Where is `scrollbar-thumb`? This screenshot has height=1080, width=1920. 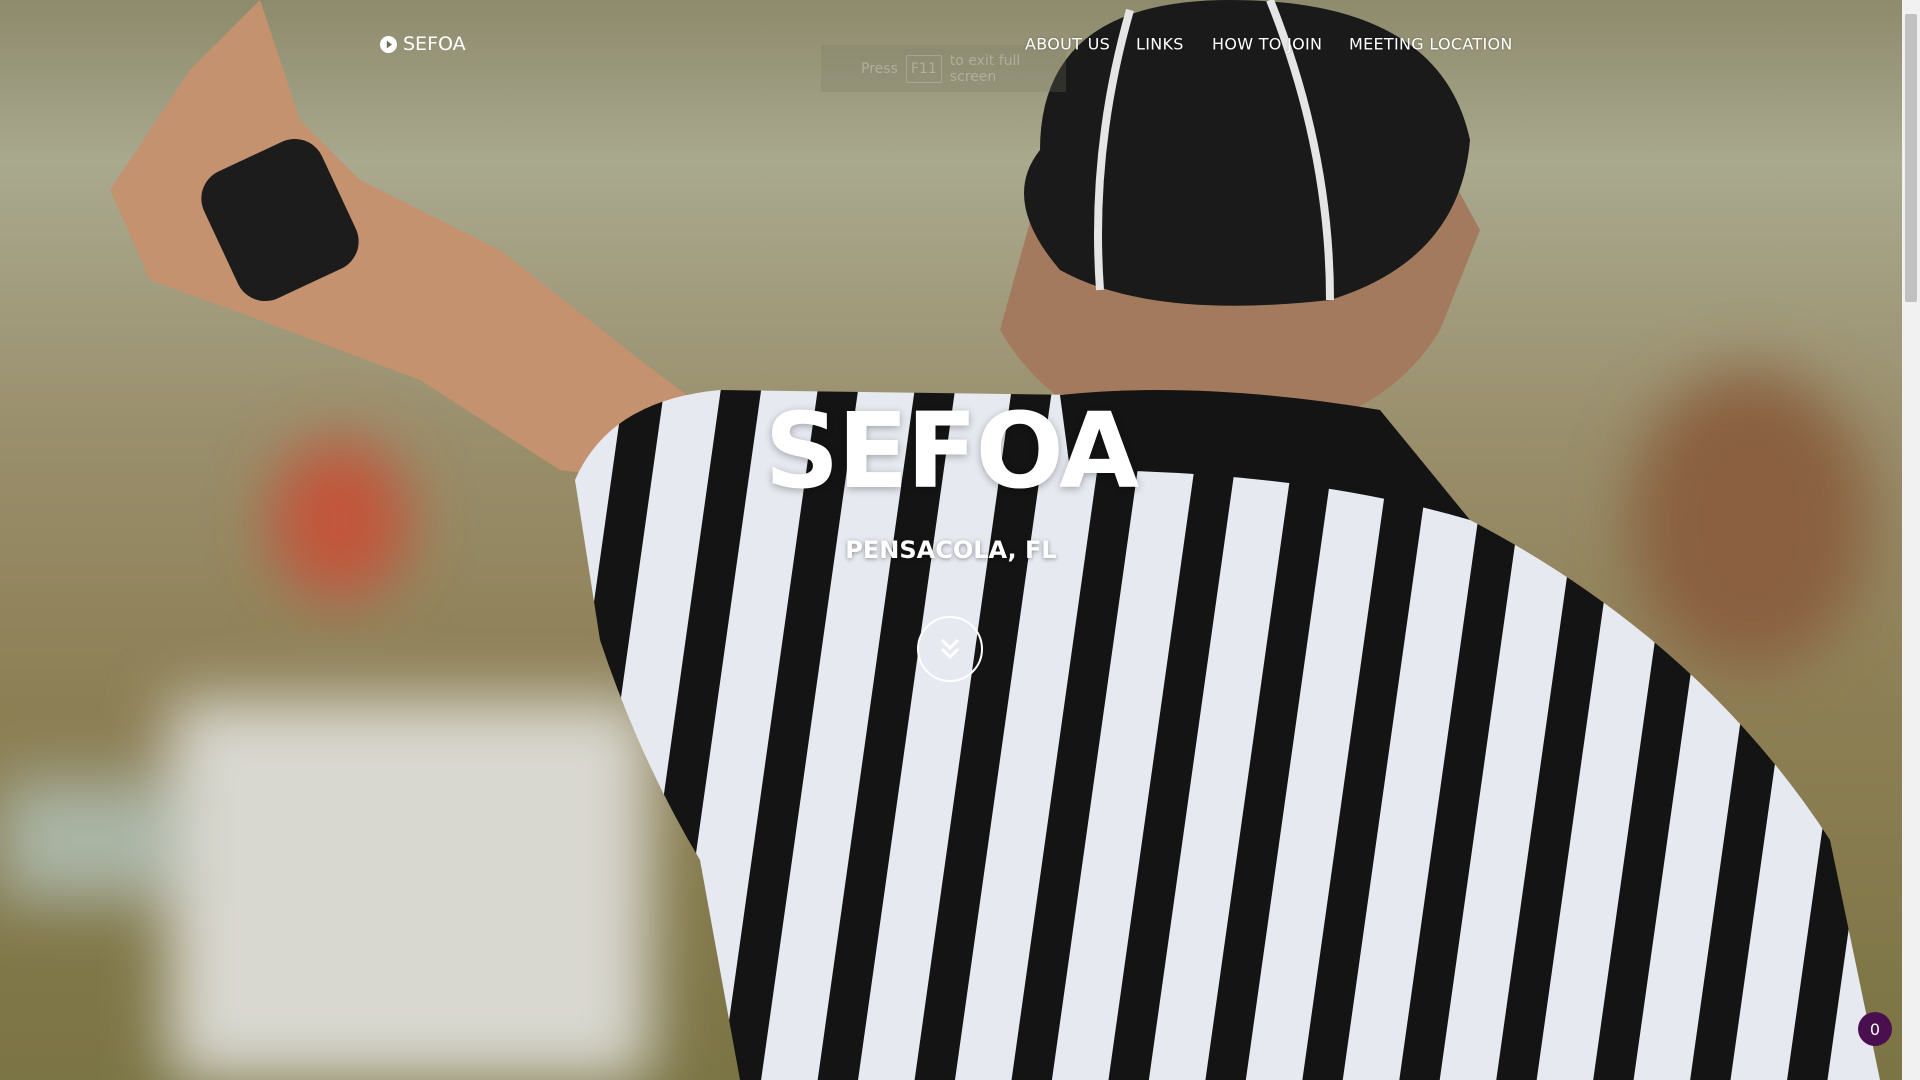 scrollbar-thumb is located at coordinates (1911, 158).